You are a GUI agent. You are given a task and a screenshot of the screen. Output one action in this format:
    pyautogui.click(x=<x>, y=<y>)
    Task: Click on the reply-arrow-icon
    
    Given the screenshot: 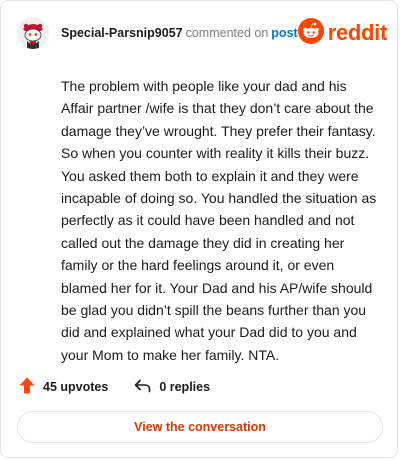 What is the action you would take?
    pyautogui.click(x=142, y=387)
    